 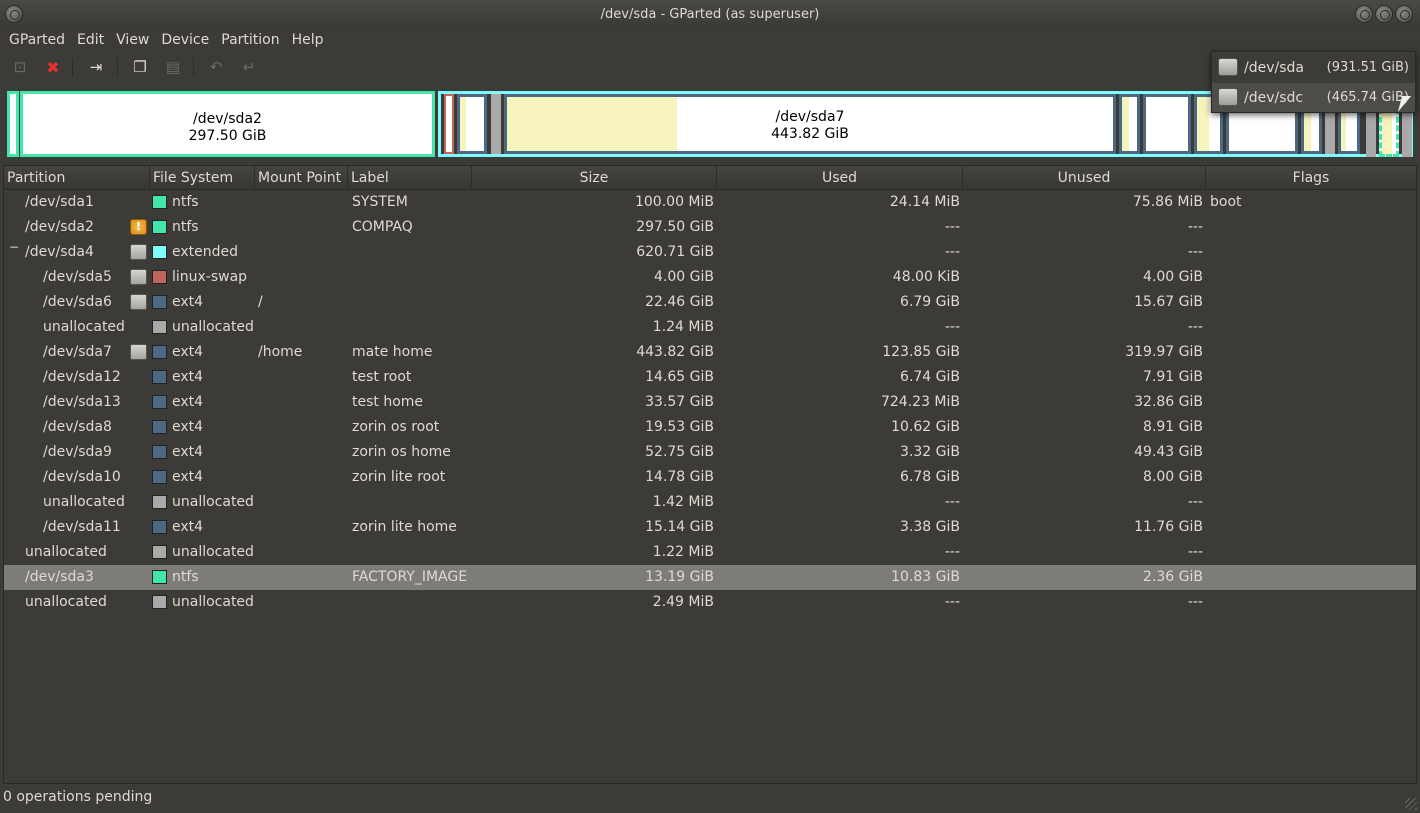 I want to click on device-option-sdc: /dev/sdc (465.74 GiB), so click(x=1313, y=97).